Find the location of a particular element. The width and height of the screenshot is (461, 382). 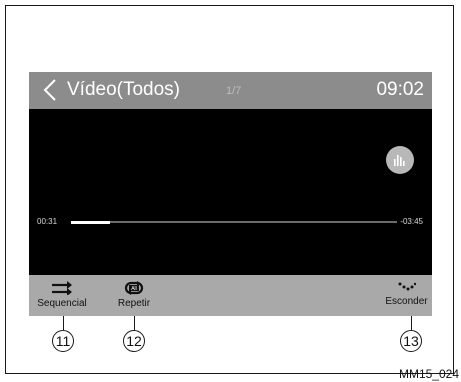

track-counter: 1/7 is located at coordinates (234, 91).